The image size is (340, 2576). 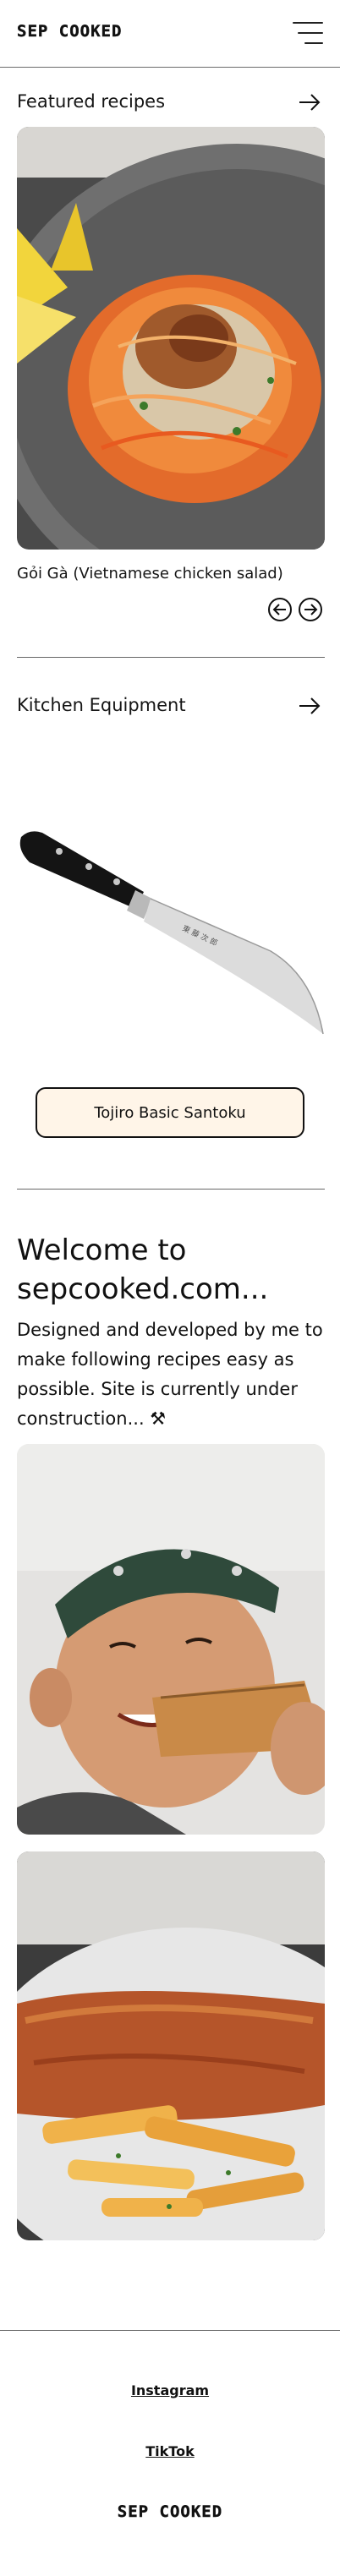 What do you see at coordinates (171, 1639) in the screenshot?
I see `author-photo` at bounding box center [171, 1639].